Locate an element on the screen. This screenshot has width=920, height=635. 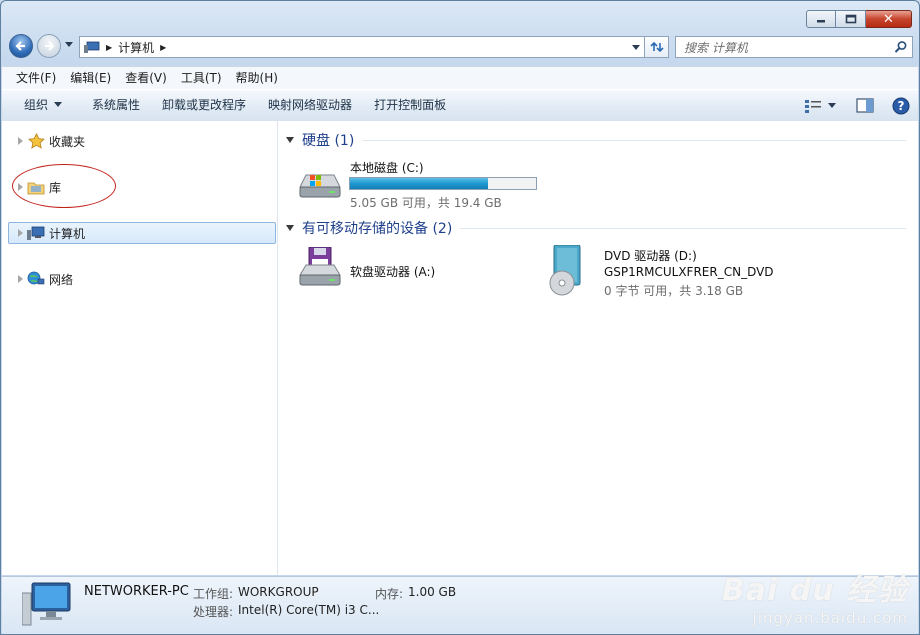
close-button: ✕ is located at coordinates (889, 19).